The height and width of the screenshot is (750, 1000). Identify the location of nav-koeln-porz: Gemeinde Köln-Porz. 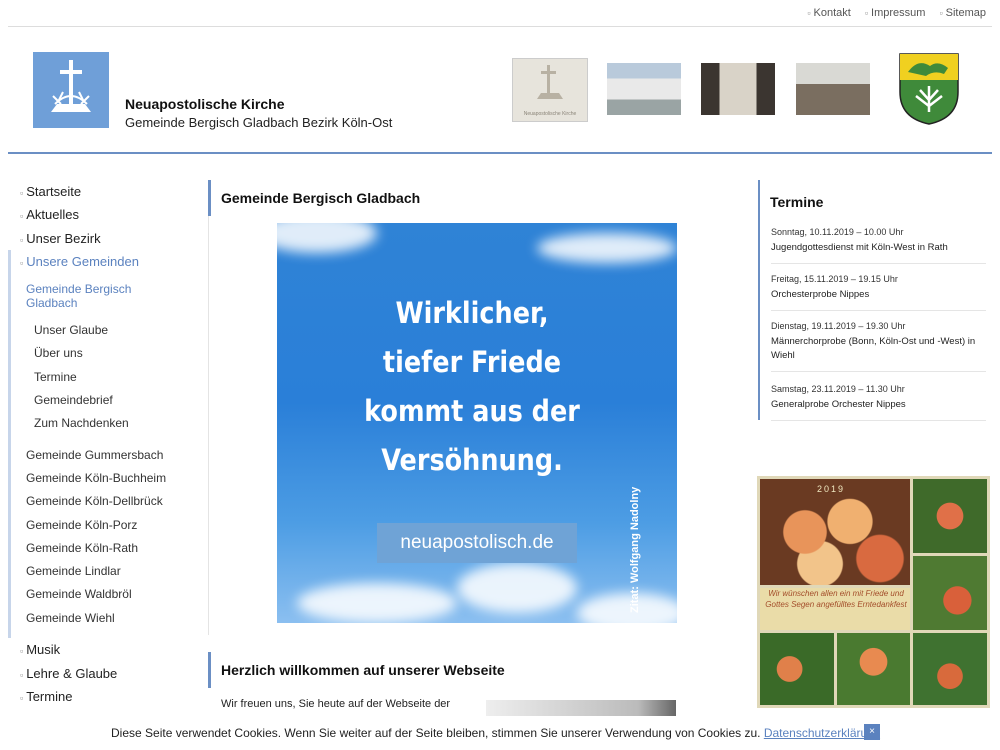
(81, 525).